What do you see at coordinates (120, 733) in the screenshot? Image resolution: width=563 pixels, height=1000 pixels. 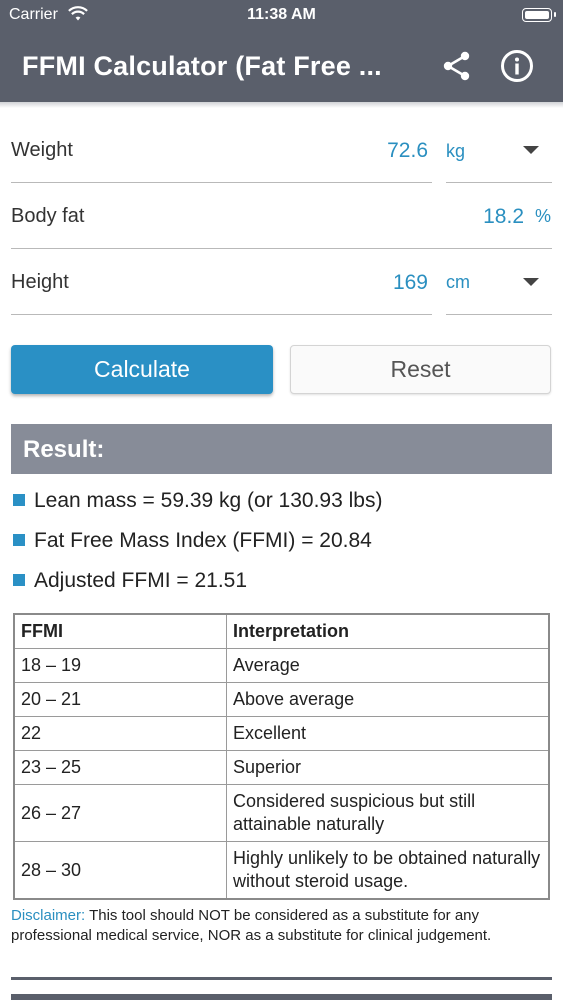 I see `table-cell-range: 22` at bounding box center [120, 733].